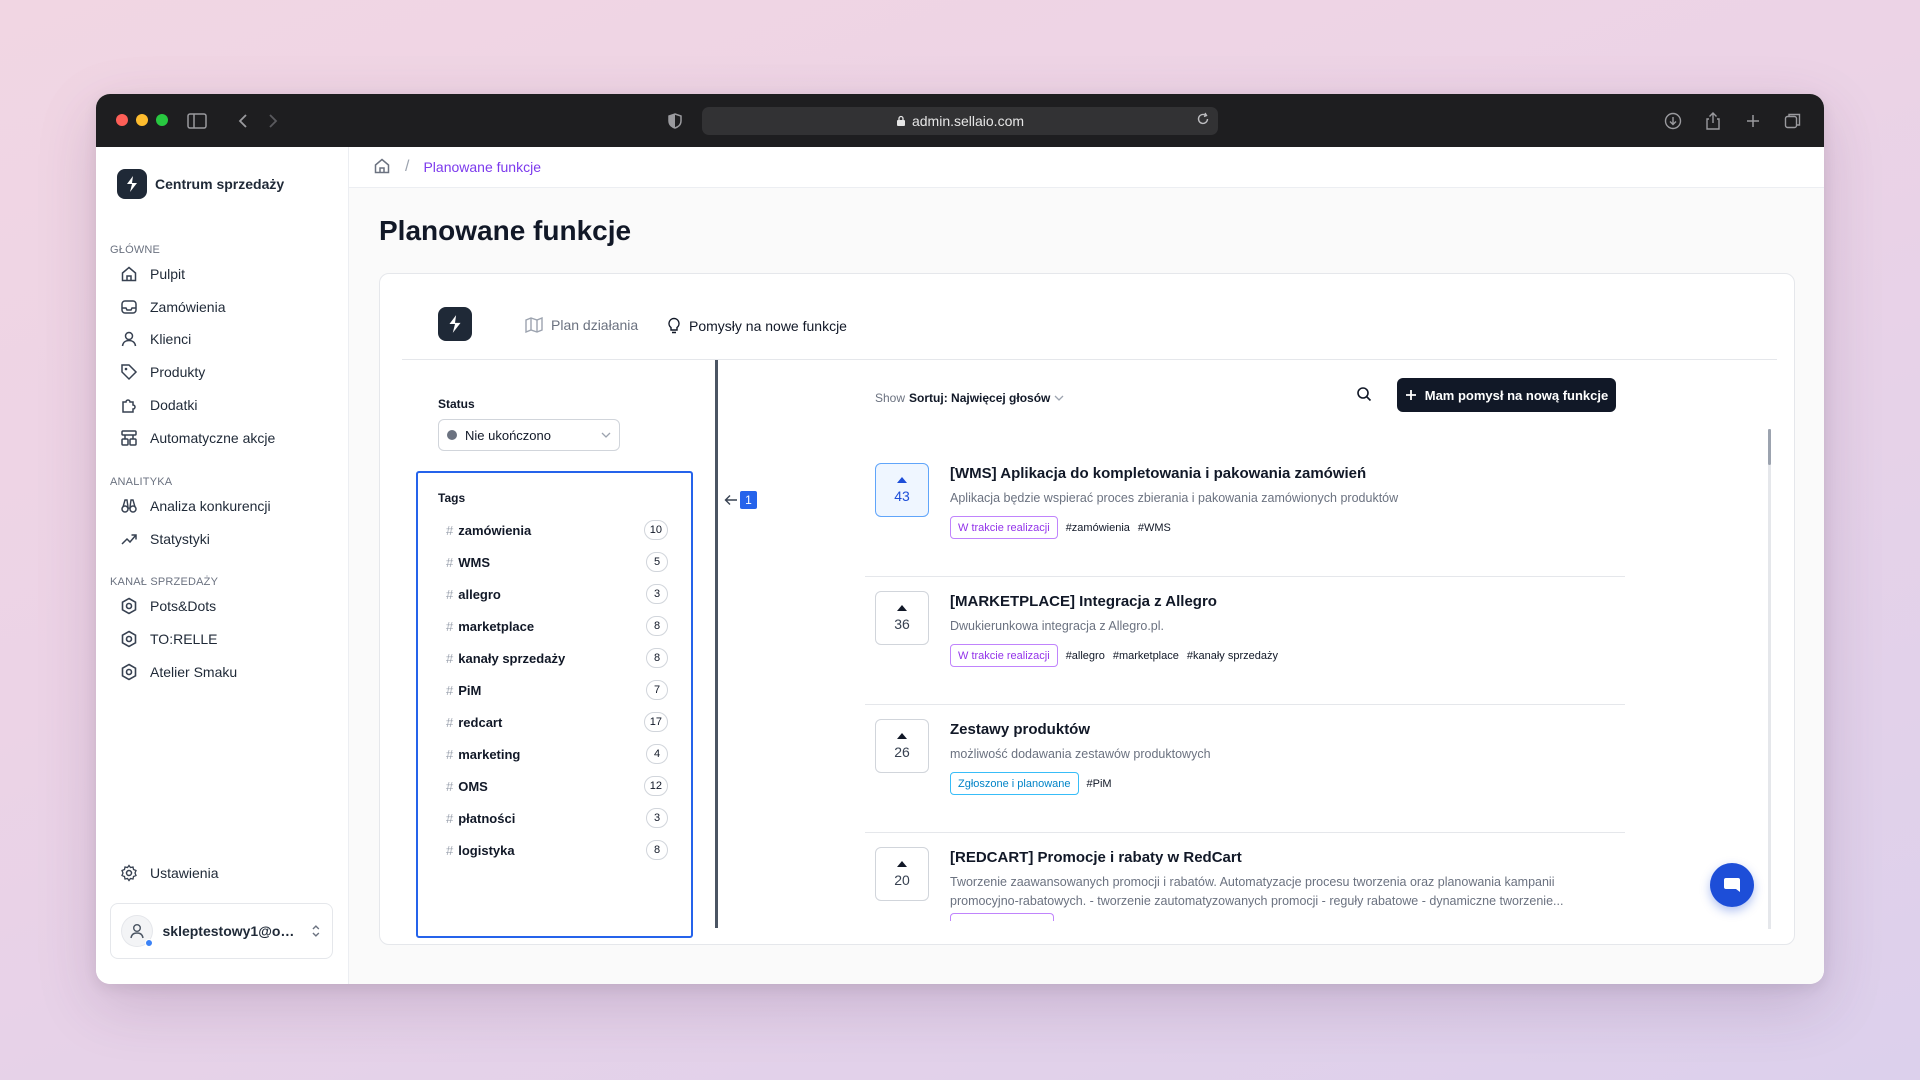  Describe the element at coordinates (675, 121) in the screenshot. I see `privacy-shield-icon` at that location.